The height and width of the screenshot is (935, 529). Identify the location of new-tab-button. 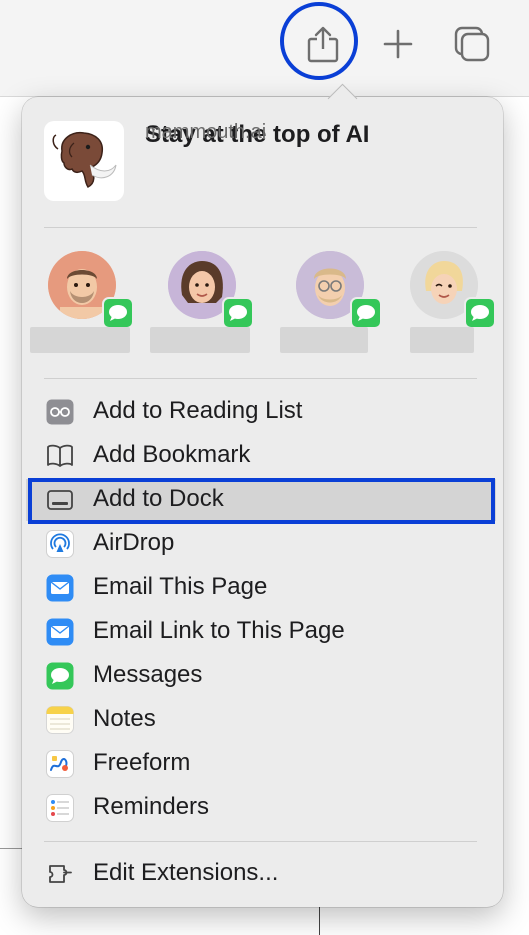
(398, 44).